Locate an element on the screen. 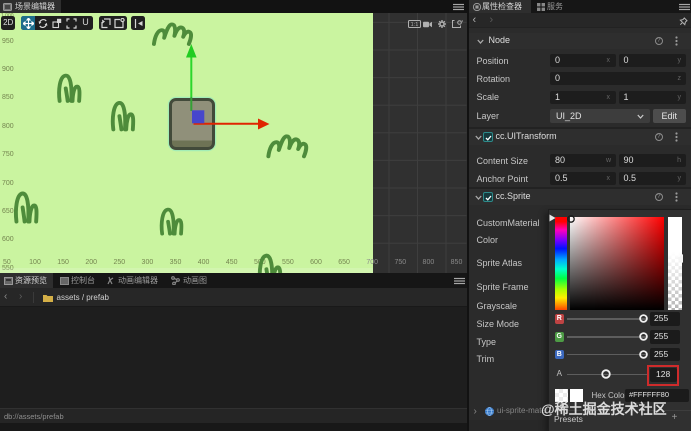 This screenshot has width=691, height=431. svg-text: 1:1 is located at coordinates (414, 25).